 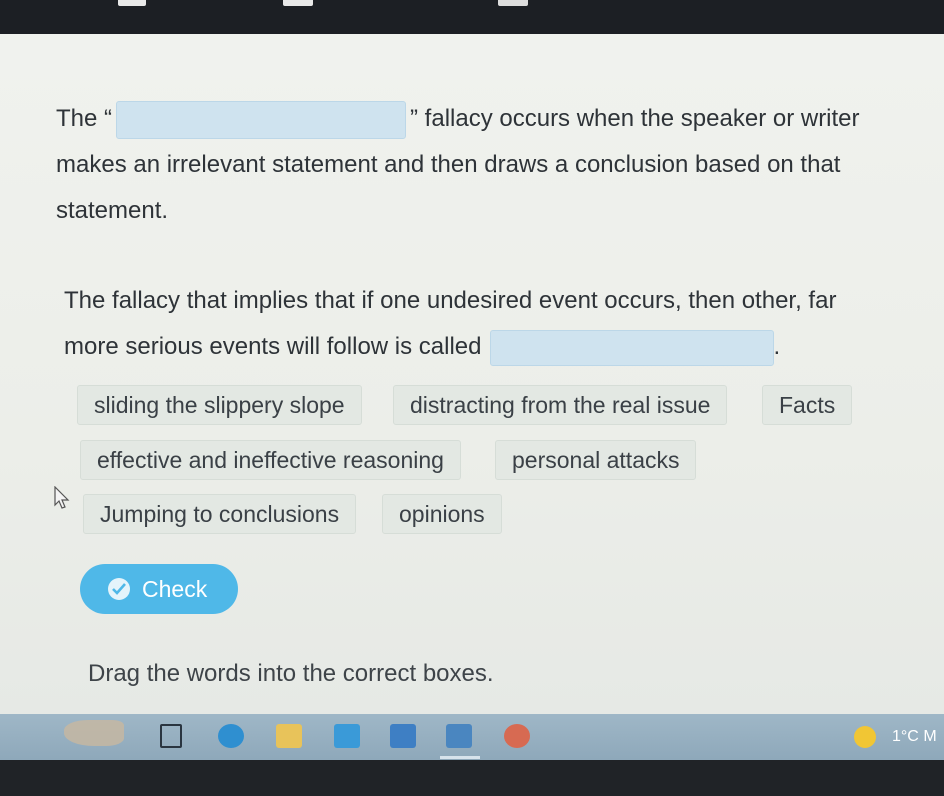 What do you see at coordinates (517, 736) in the screenshot?
I see `chrome-icon` at bounding box center [517, 736].